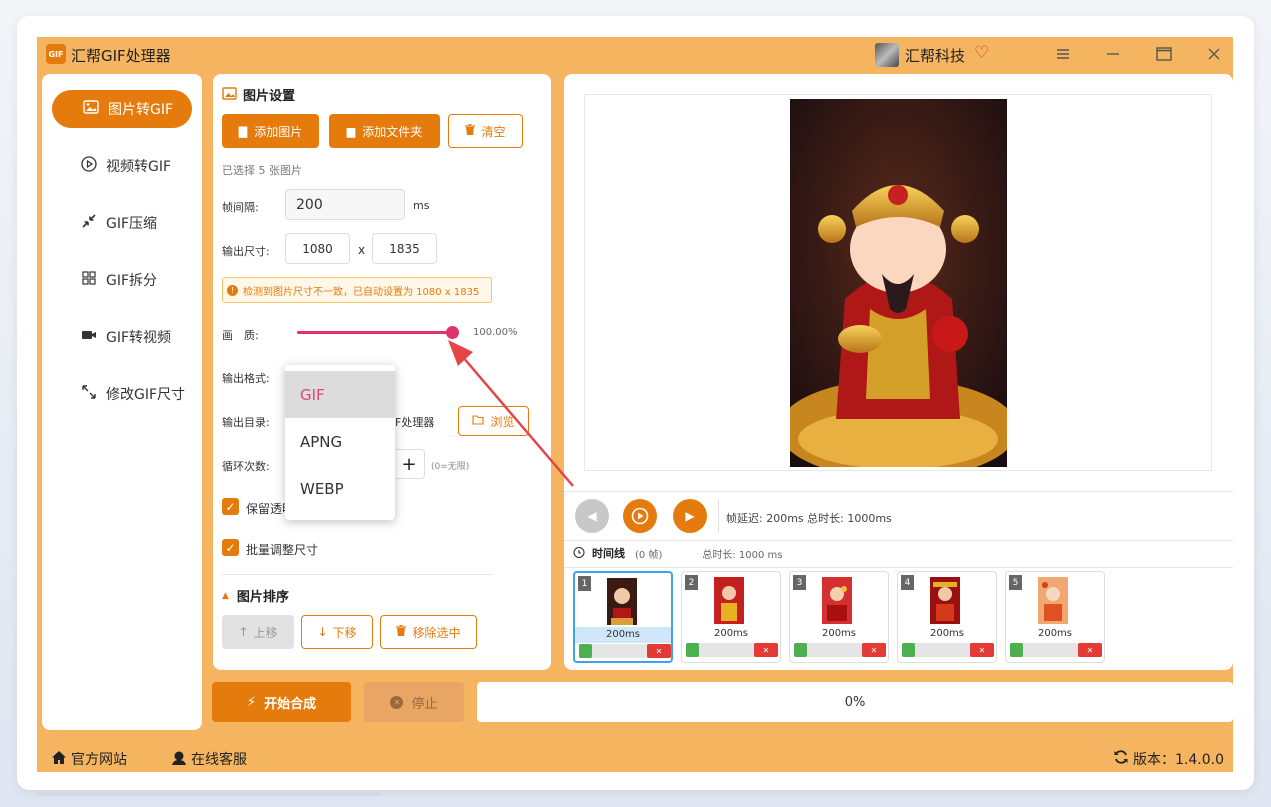 This screenshot has width=1271, height=807. What do you see at coordinates (935, 55) in the screenshot?
I see `user-name: 汇帮科技` at bounding box center [935, 55].